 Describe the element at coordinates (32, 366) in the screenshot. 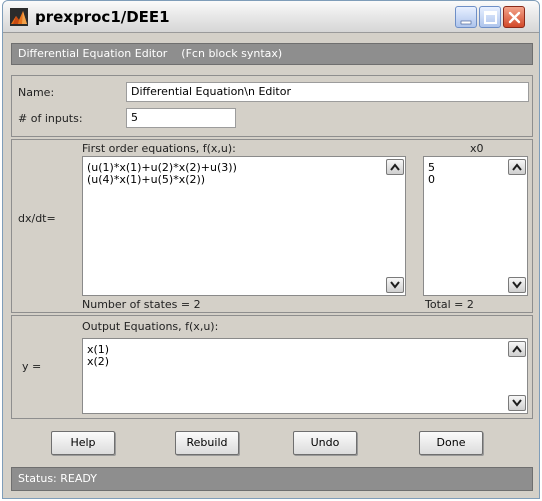

I see `y-label: y =` at that location.